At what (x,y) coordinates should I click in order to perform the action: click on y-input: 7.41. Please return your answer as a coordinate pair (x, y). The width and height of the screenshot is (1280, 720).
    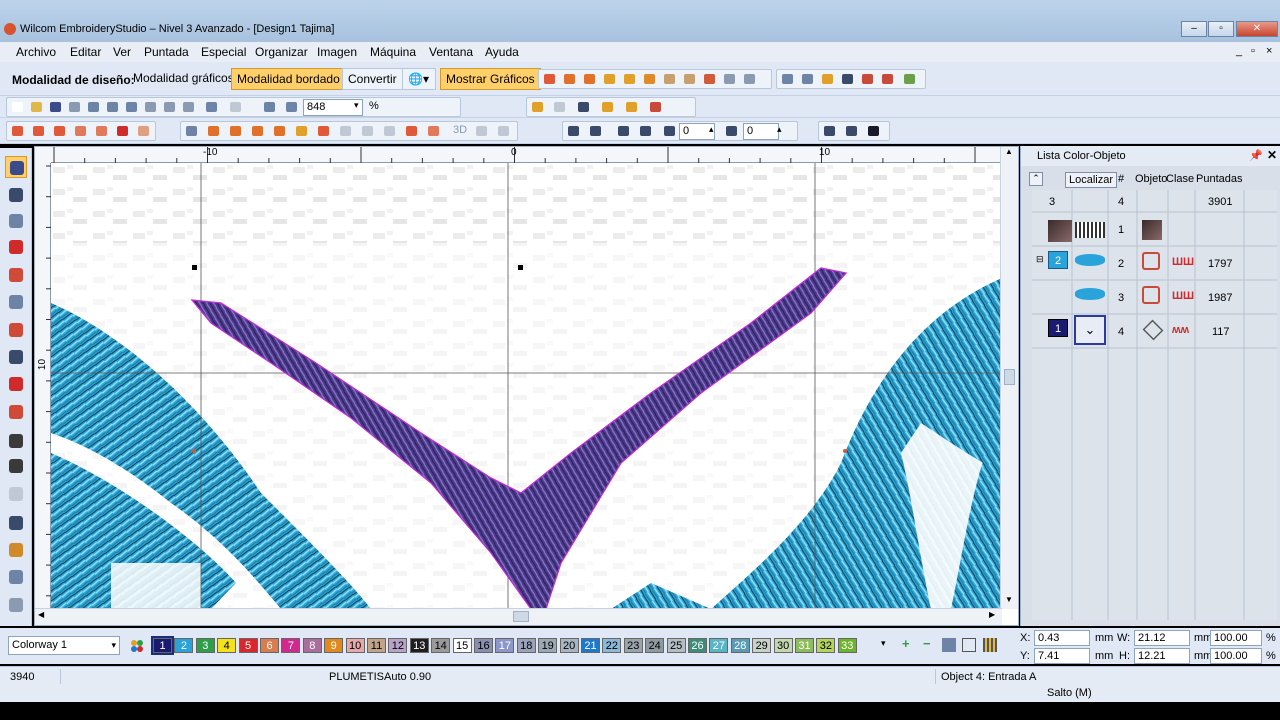
    Looking at the image, I should click on (1062, 656).